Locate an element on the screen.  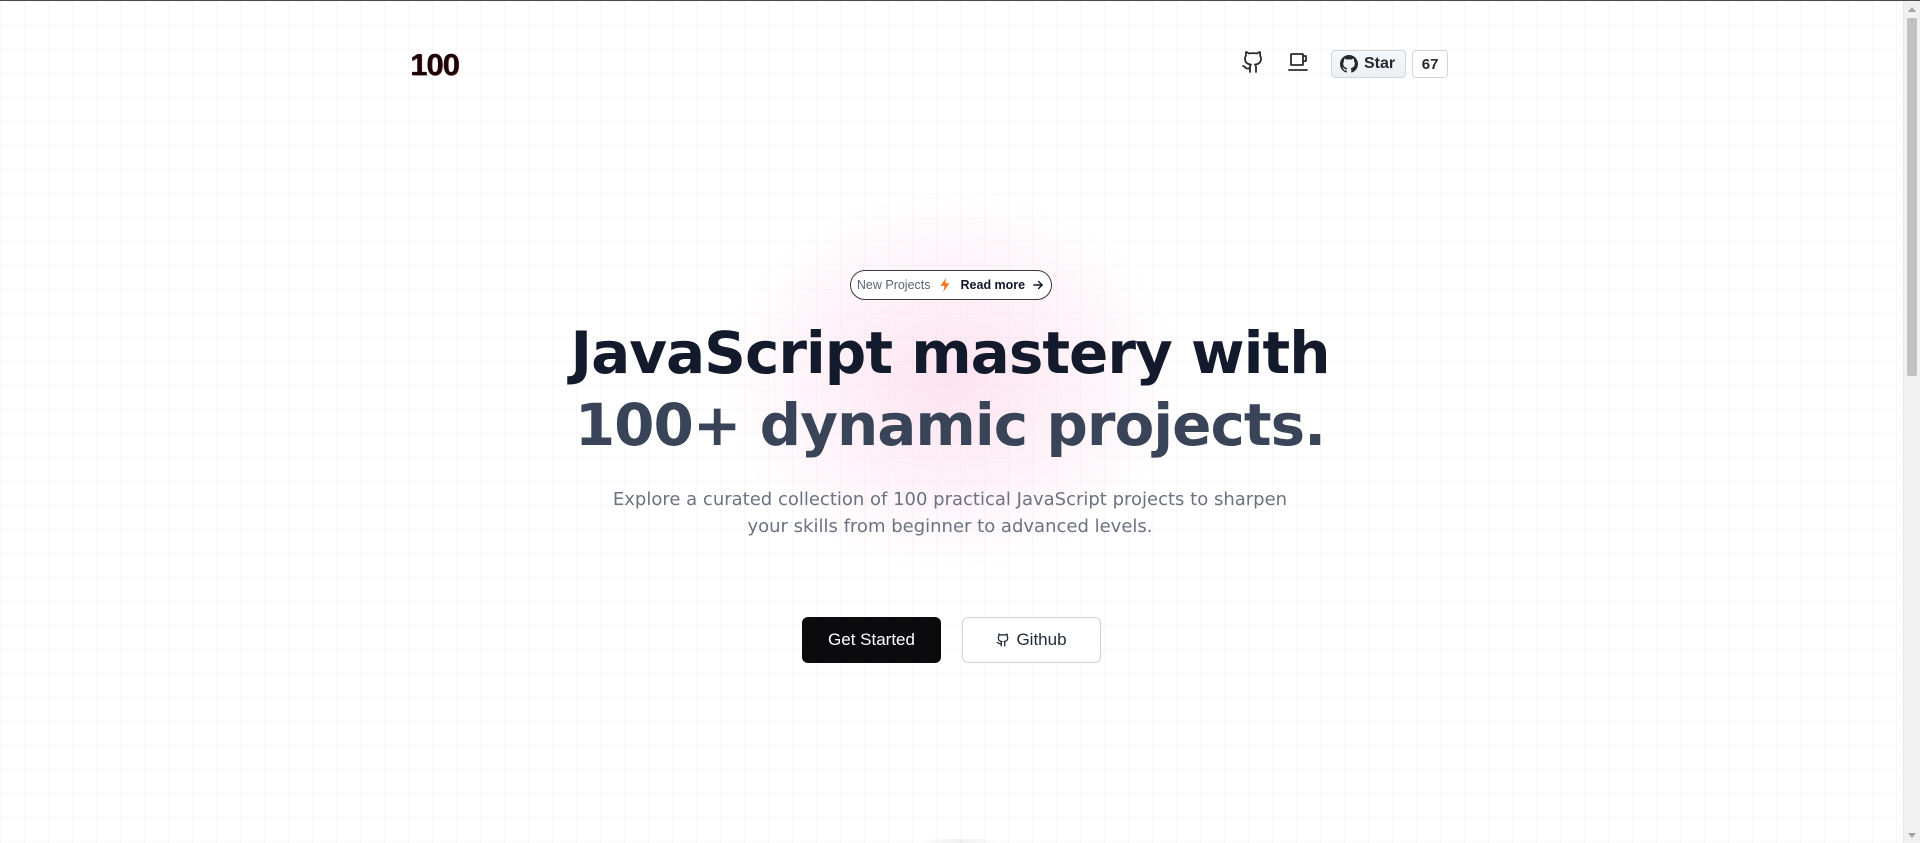
arrow-right-icon is located at coordinates (1038, 285).